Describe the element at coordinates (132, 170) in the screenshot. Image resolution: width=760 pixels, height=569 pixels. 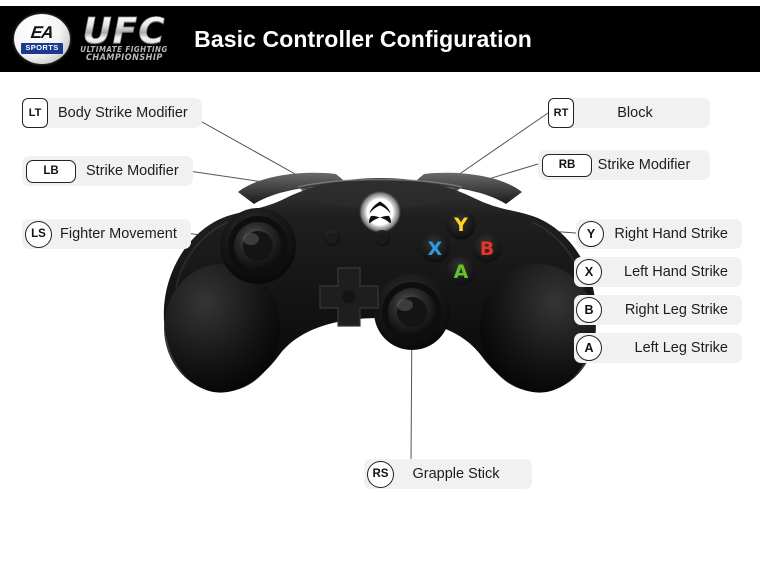
I see `callout-label-lb: Strike Modifier` at that location.